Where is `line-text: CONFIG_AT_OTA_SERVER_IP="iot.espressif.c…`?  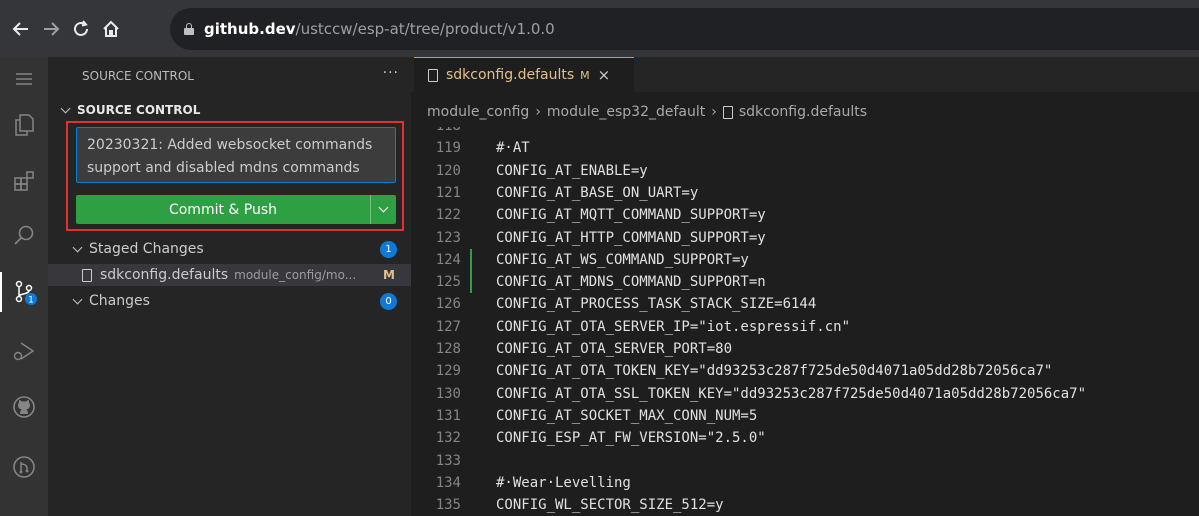 line-text: CONFIG_AT_OTA_SERVER_IP="iot.espressif.c… is located at coordinates (673, 326).